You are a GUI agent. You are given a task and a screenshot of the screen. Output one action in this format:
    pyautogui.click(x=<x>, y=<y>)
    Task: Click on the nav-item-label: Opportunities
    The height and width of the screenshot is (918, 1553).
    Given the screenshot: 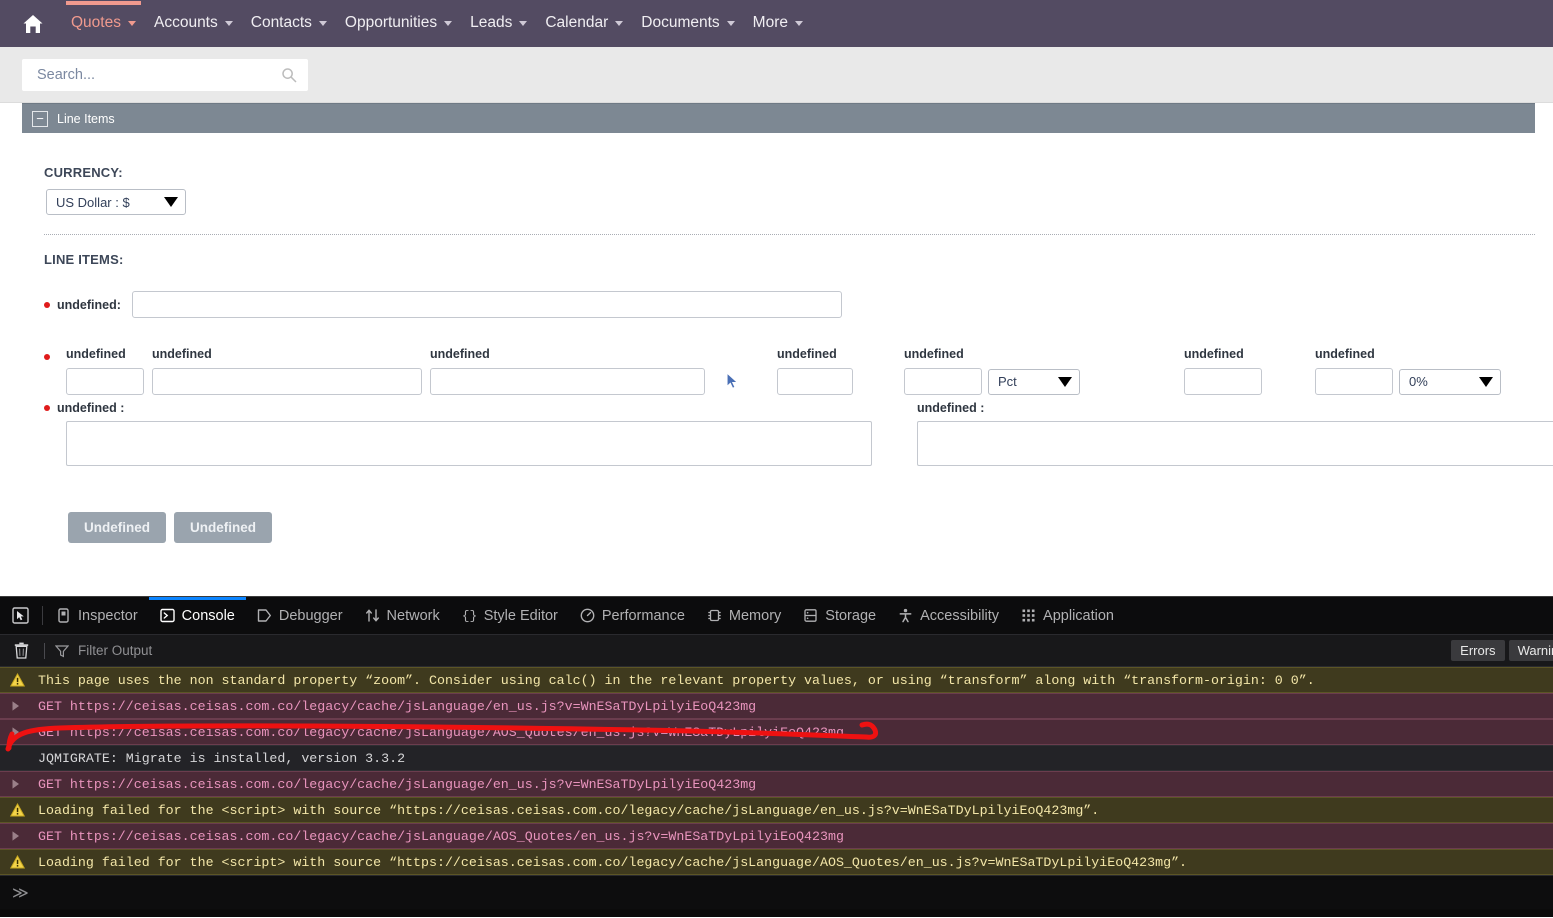 What is the action you would take?
    pyautogui.click(x=391, y=23)
    